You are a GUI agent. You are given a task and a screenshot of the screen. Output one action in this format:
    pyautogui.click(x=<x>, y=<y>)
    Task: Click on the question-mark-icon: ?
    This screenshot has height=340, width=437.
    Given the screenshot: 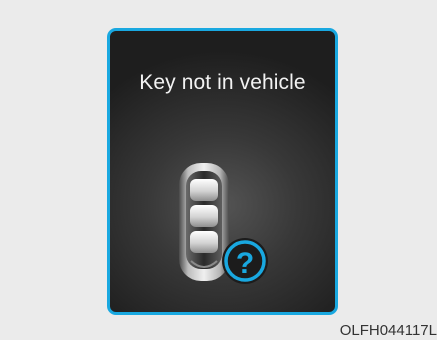 What is the action you would take?
    pyautogui.click(x=245, y=261)
    